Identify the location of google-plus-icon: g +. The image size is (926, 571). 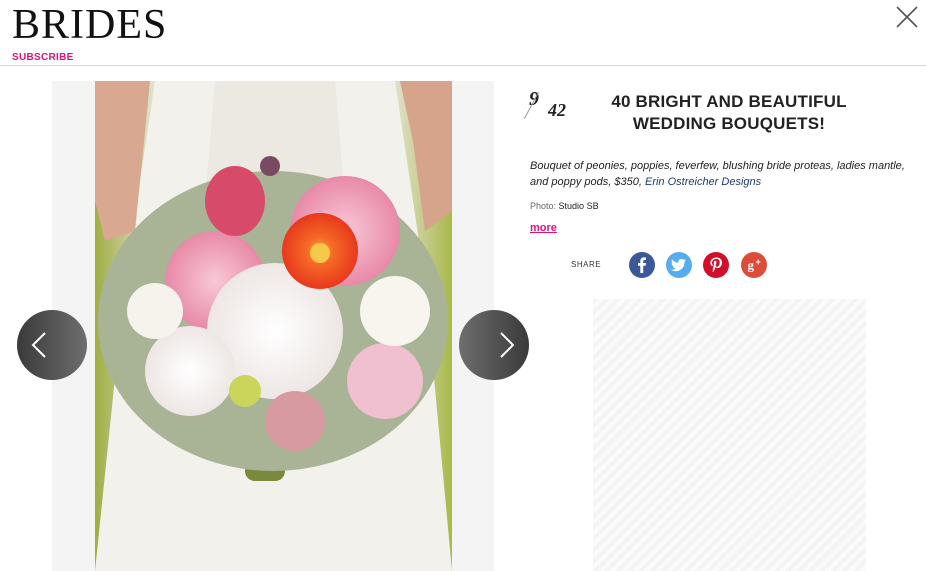
(754, 265).